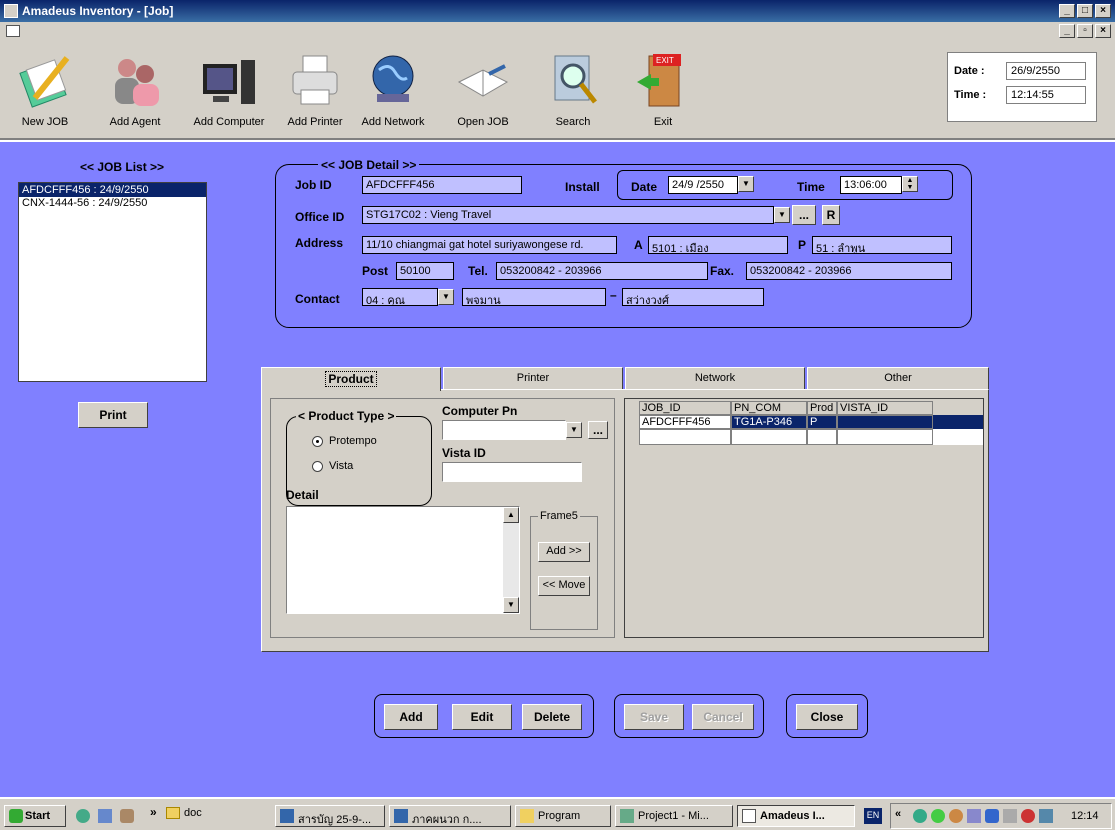 The height and width of the screenshot is (830, 1115). What do you see at coordinates (511, 605) in the screenshot?
I see `scroll-down-icon: ▼` at bounding box center [511, 605].